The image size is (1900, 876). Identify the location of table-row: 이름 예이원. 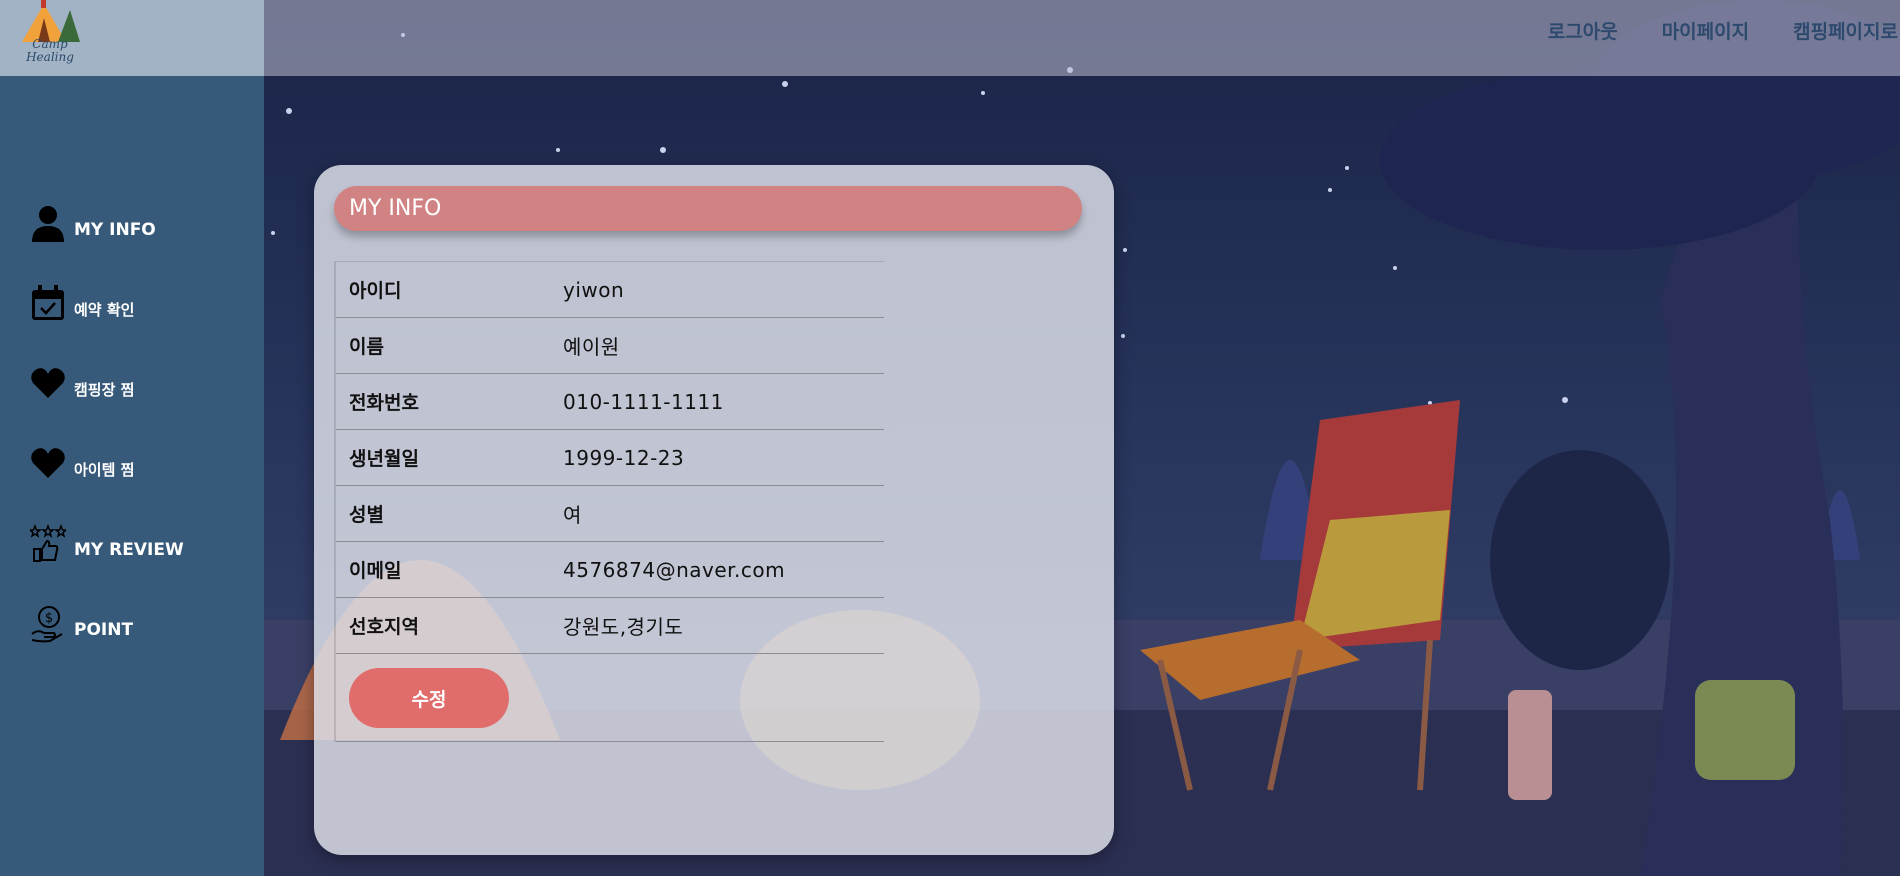
(610, 346).